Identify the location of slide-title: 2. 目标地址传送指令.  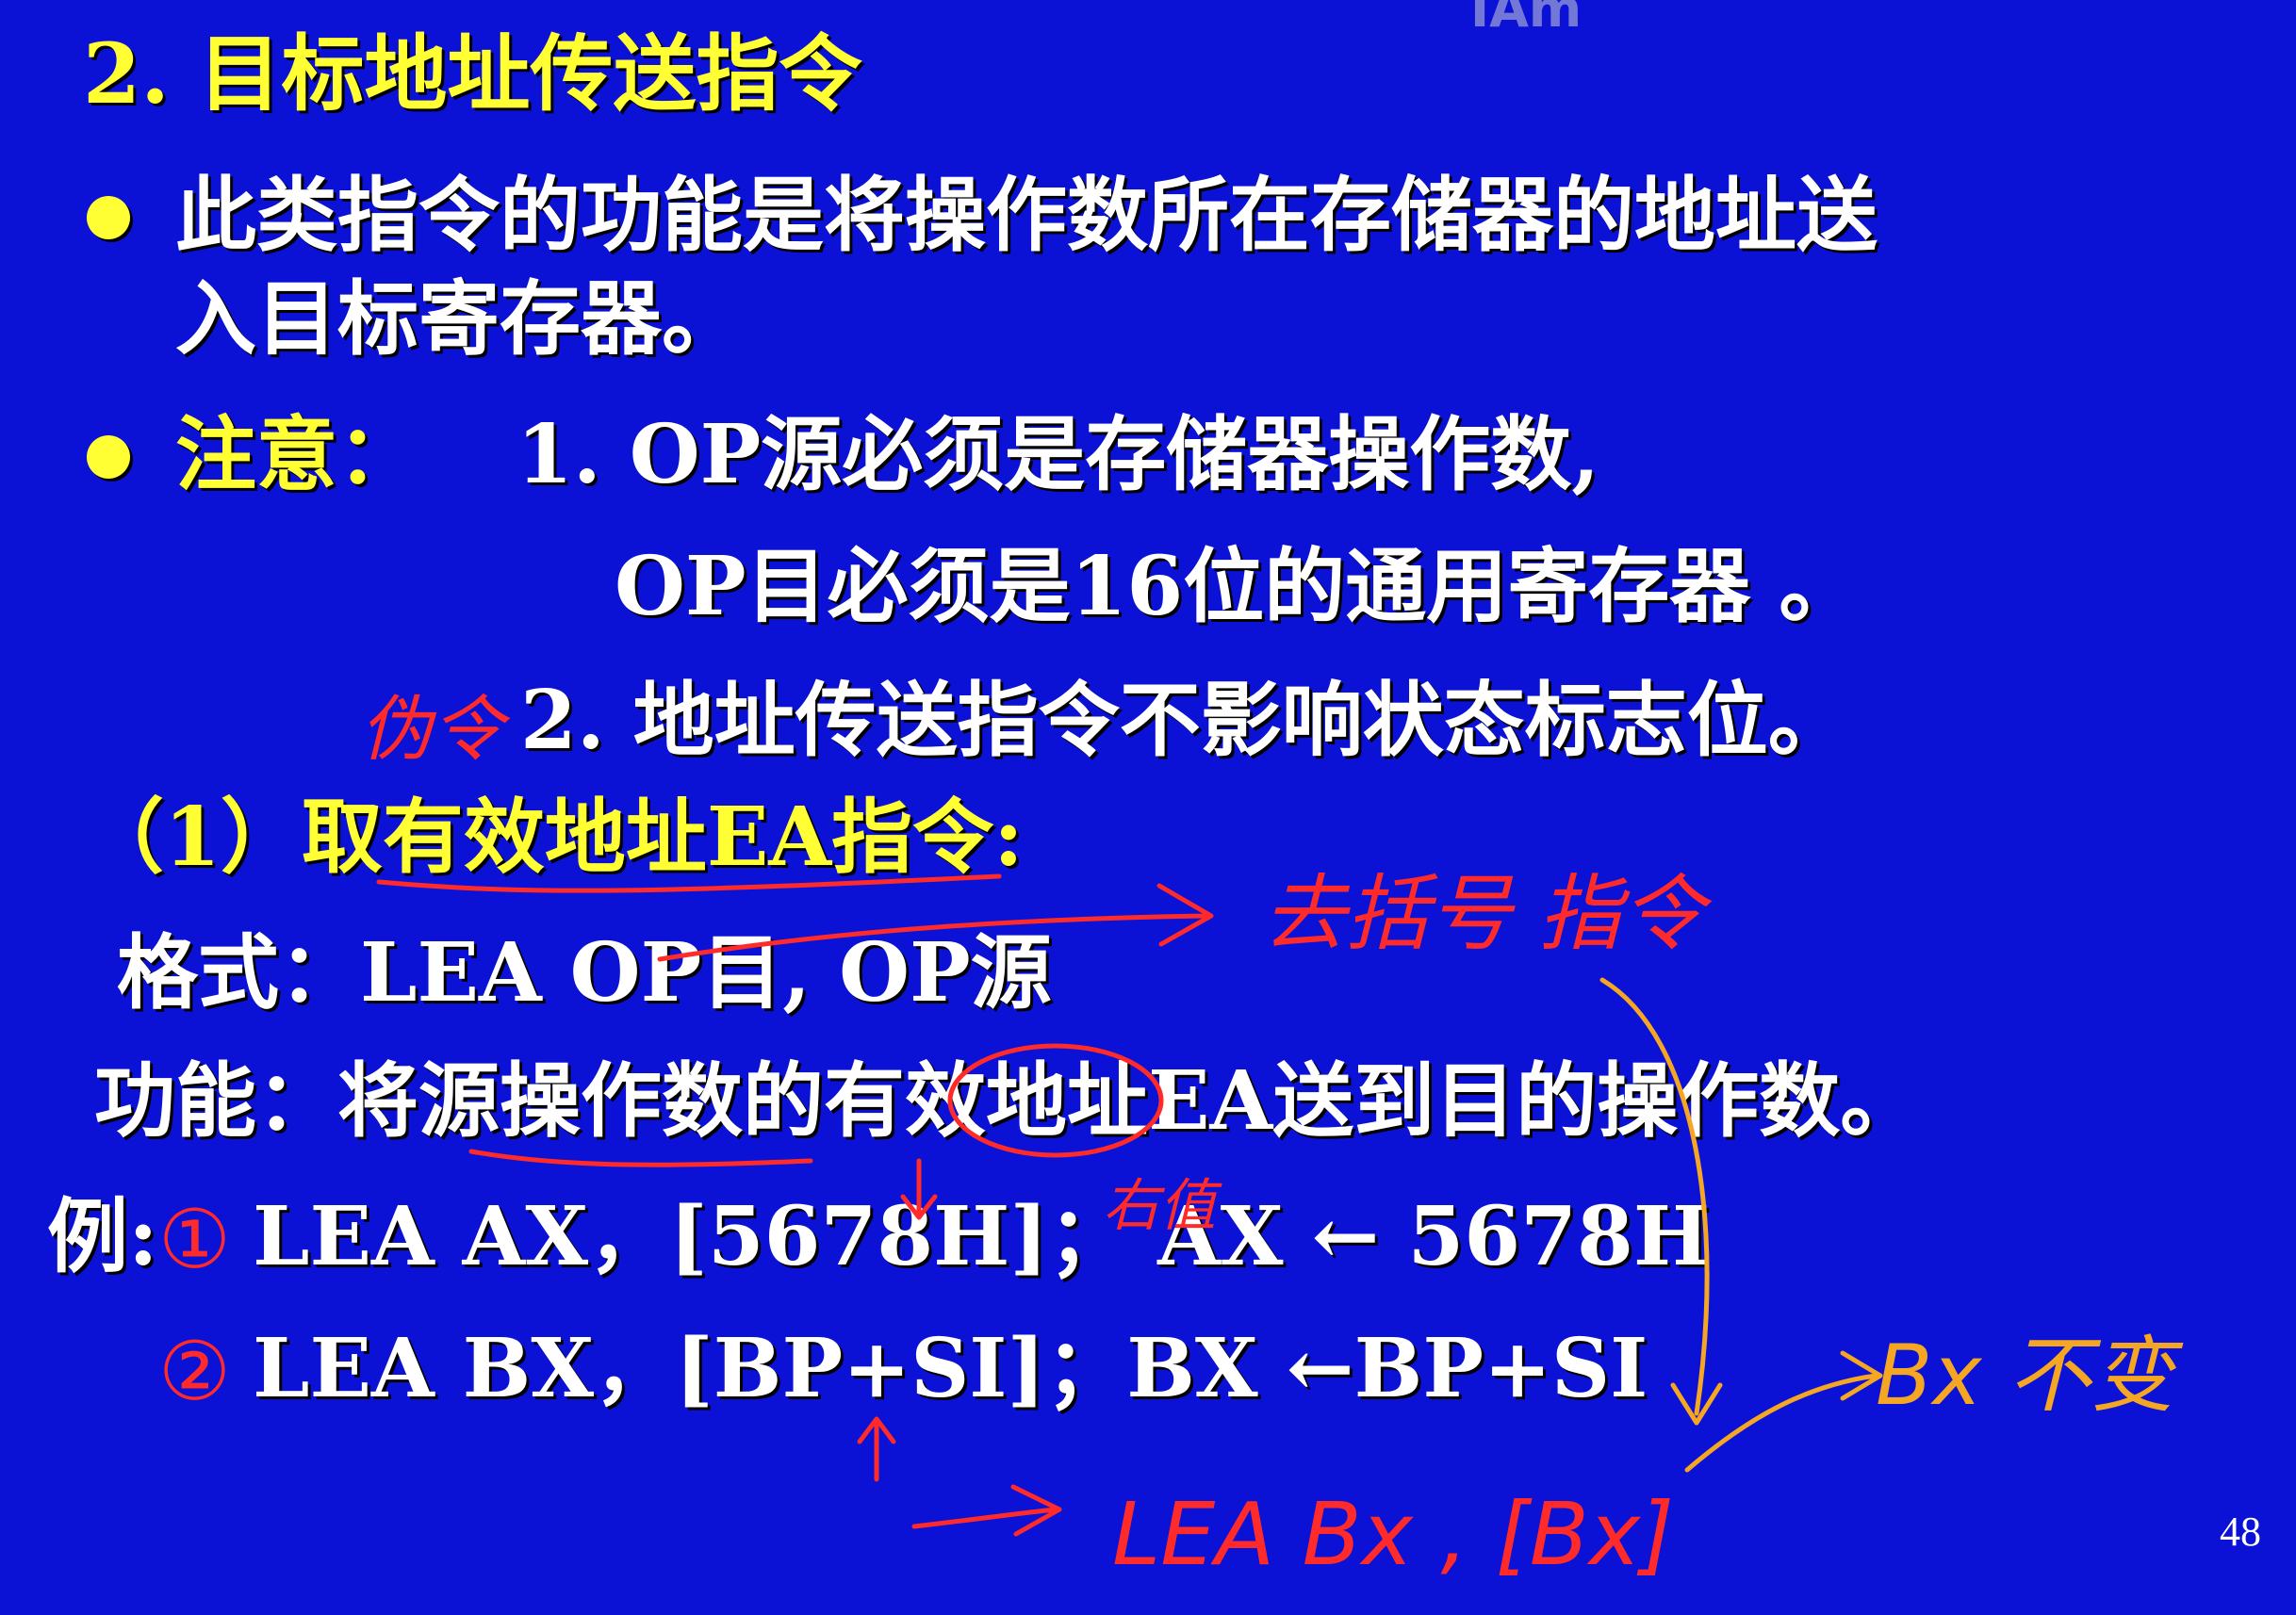
(472, 73).